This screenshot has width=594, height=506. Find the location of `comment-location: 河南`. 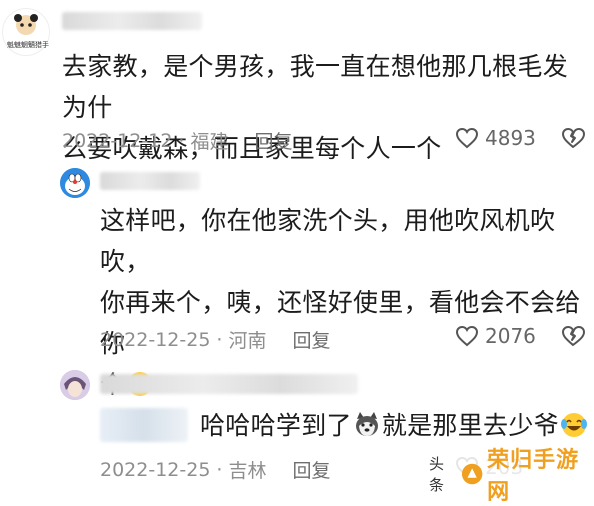

comment-location: 河南 is located at coordinates (247, 341).